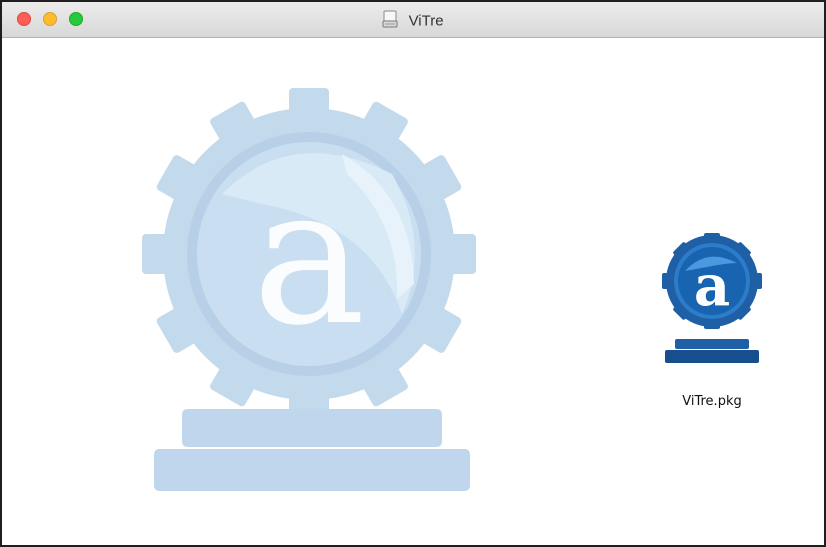 This screenshot has height=547, width=826. What do you see at coordinates (712, 401) in the screenshot?
I see `file-name-label: ViTre.pkg` at bounding box center [712, 401].